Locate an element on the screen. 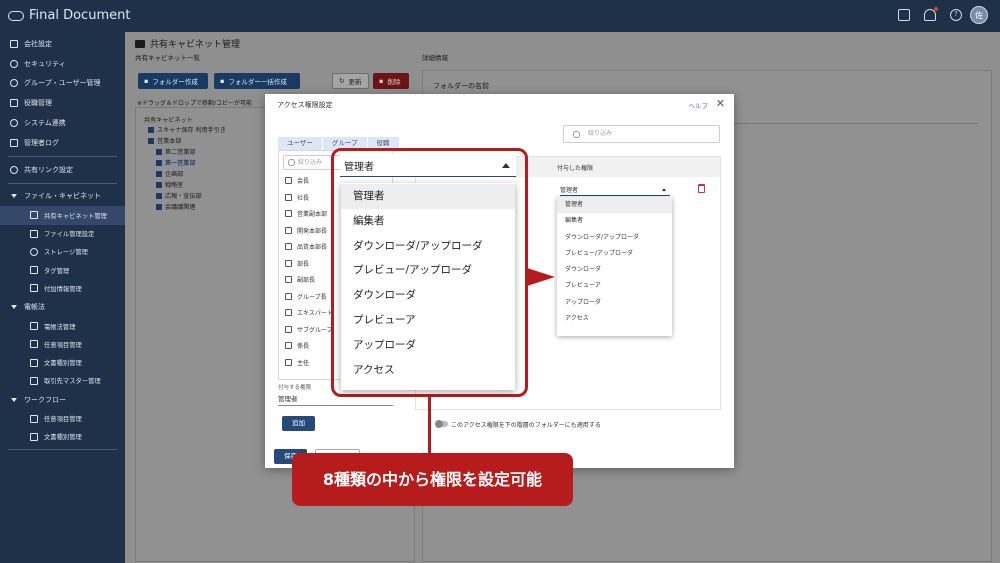  grant-permission-label: 付与する権限 is located at coordinates (295, 388).